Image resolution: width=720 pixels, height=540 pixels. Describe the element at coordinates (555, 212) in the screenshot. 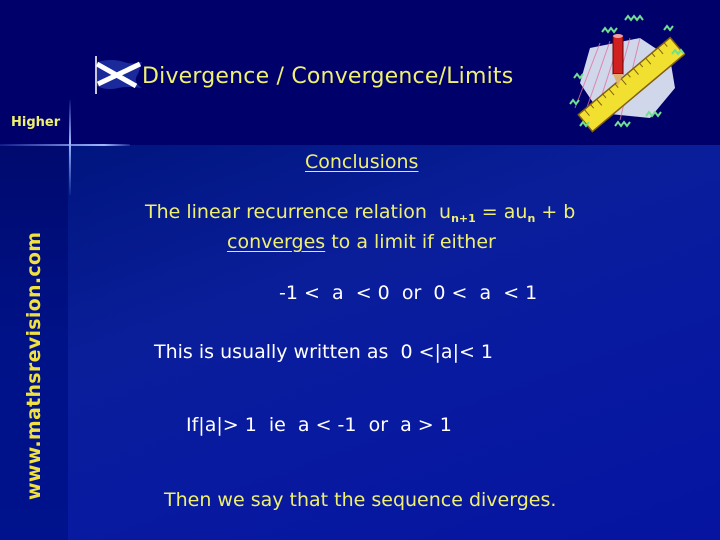

I see `relation-end: + b` at that location.